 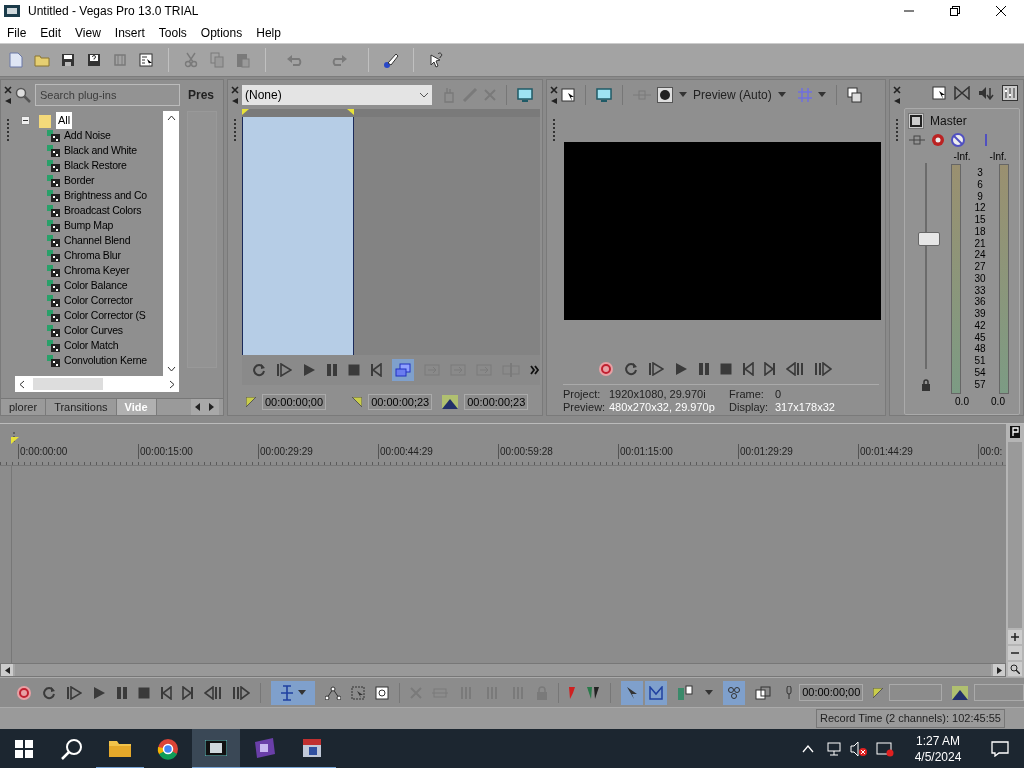 What do you see at coordinates (558, 451) in the screenshot?
I see `time-label: 00:00:59:28` at bounding box center [558, 451].